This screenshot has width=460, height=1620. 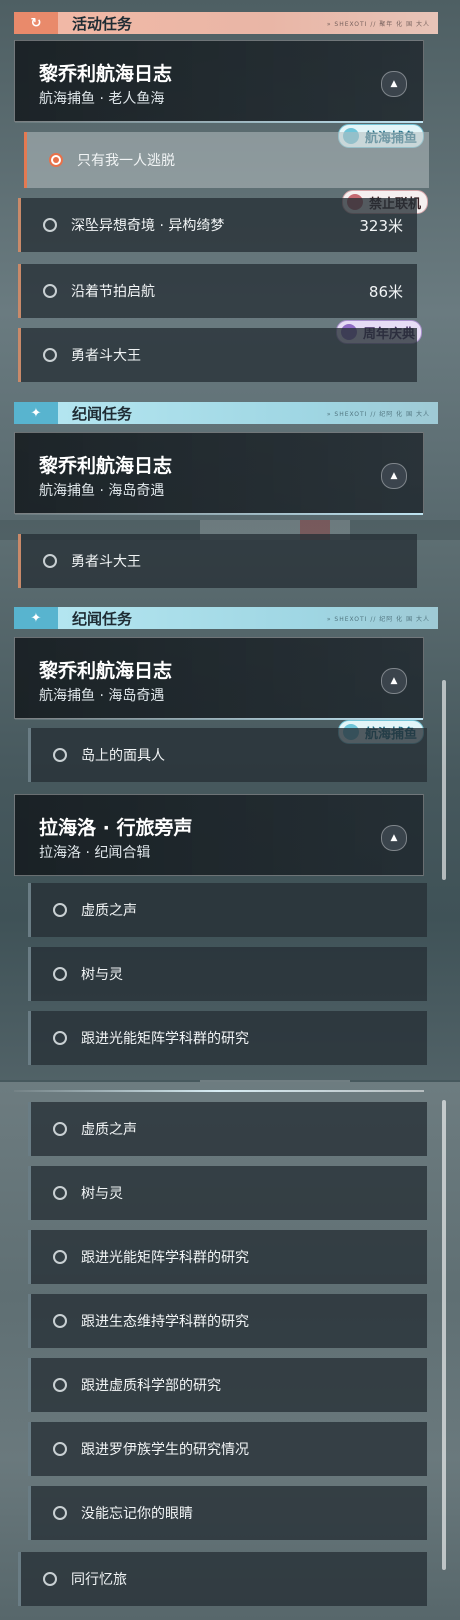 I want to click on quest-row: 跟进生态维持学科群的研究, so click(x=227, y=1321).